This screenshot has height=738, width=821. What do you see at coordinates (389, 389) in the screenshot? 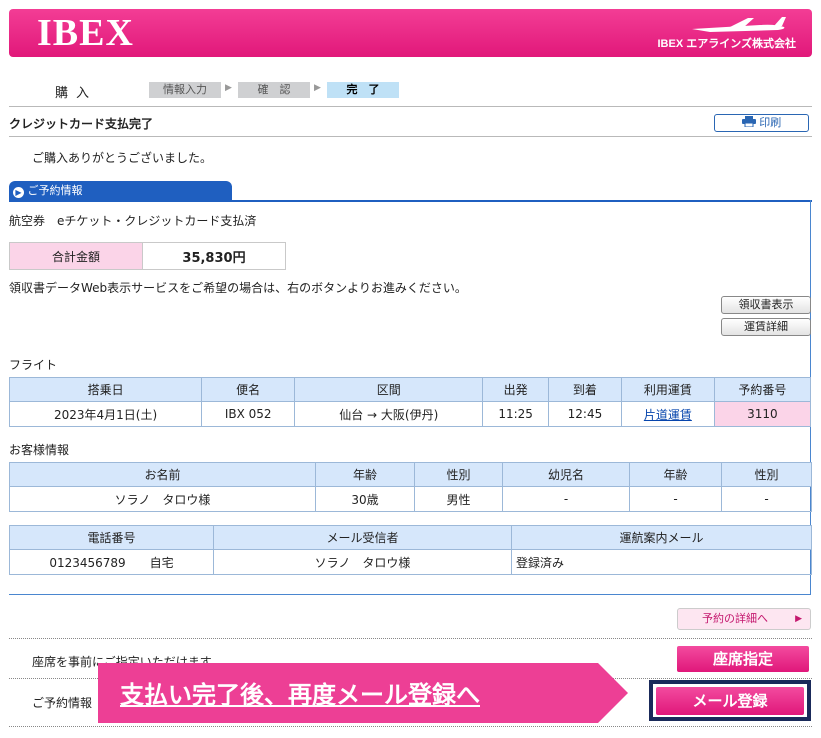
I see `column-header: 区間` at bounding box center [389, 389].